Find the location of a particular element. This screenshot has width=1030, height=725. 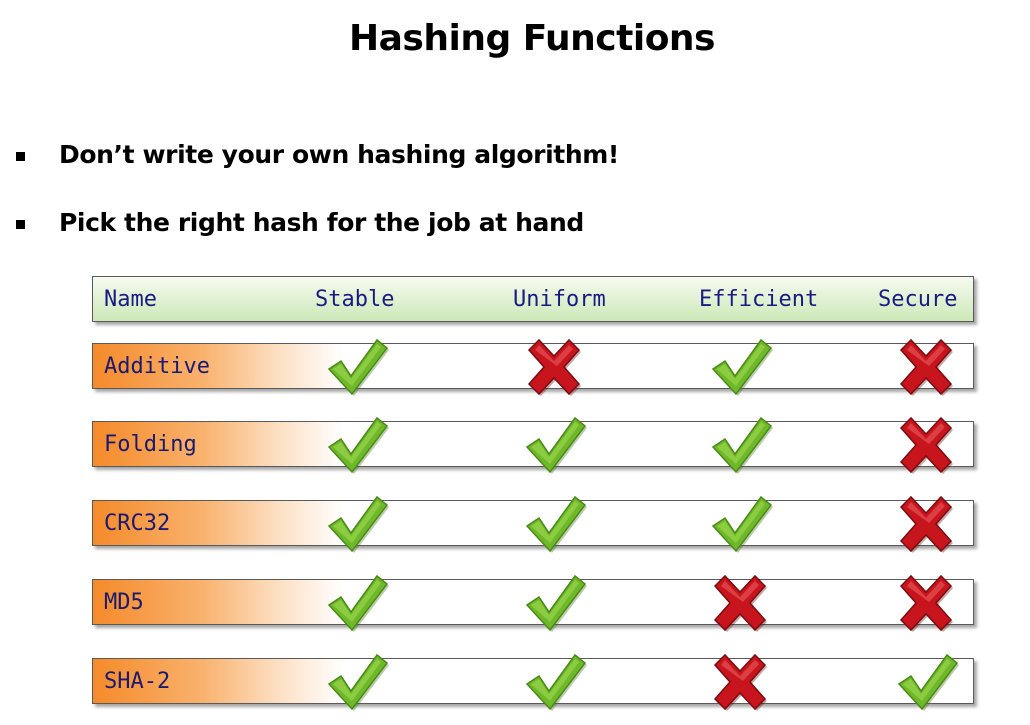

table-header-row: Name Stable Uniform Efficient Secure is located at coordinates (533, 299).